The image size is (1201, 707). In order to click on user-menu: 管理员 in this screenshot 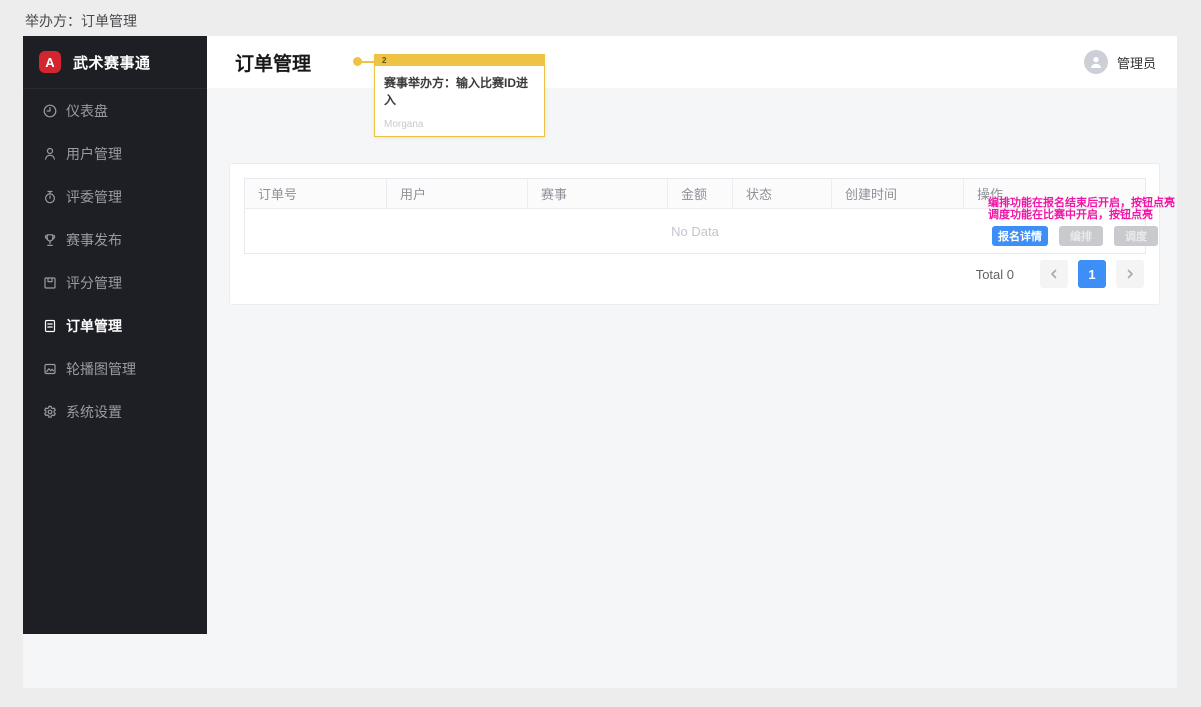, I will do `click(1119, 62)`.